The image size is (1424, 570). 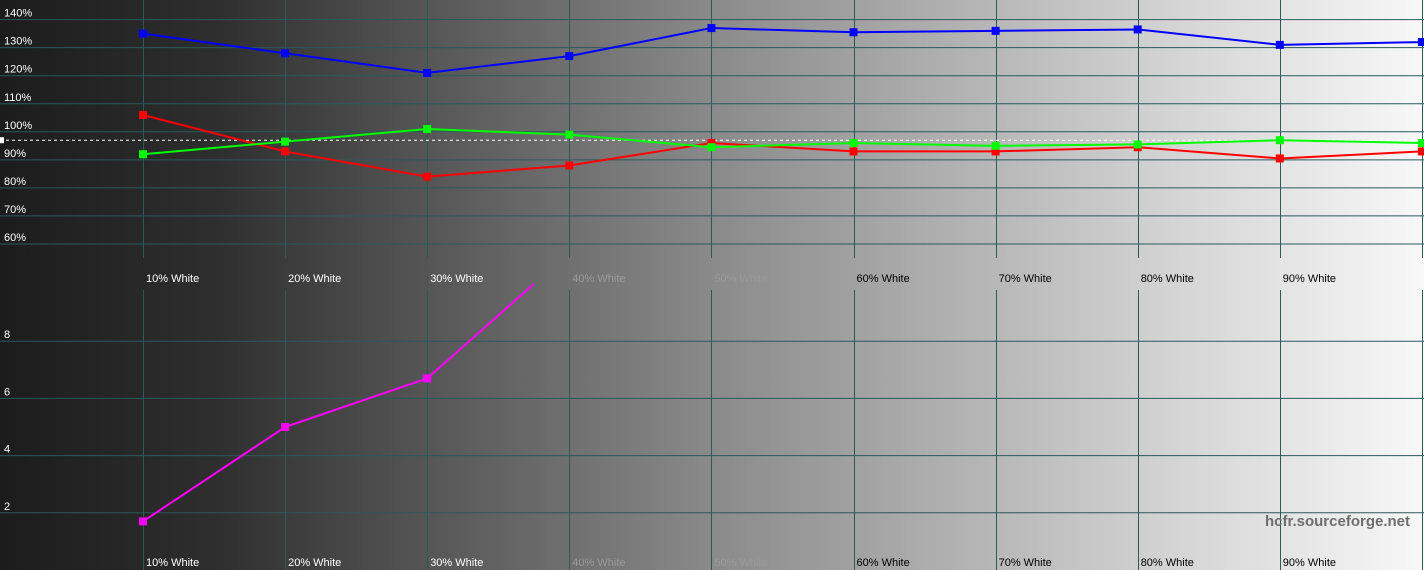 What do you see at coordinates (15, 154) in the screenshot?
I see `y-tick-label: 90%` at bounding box center [15, 154].